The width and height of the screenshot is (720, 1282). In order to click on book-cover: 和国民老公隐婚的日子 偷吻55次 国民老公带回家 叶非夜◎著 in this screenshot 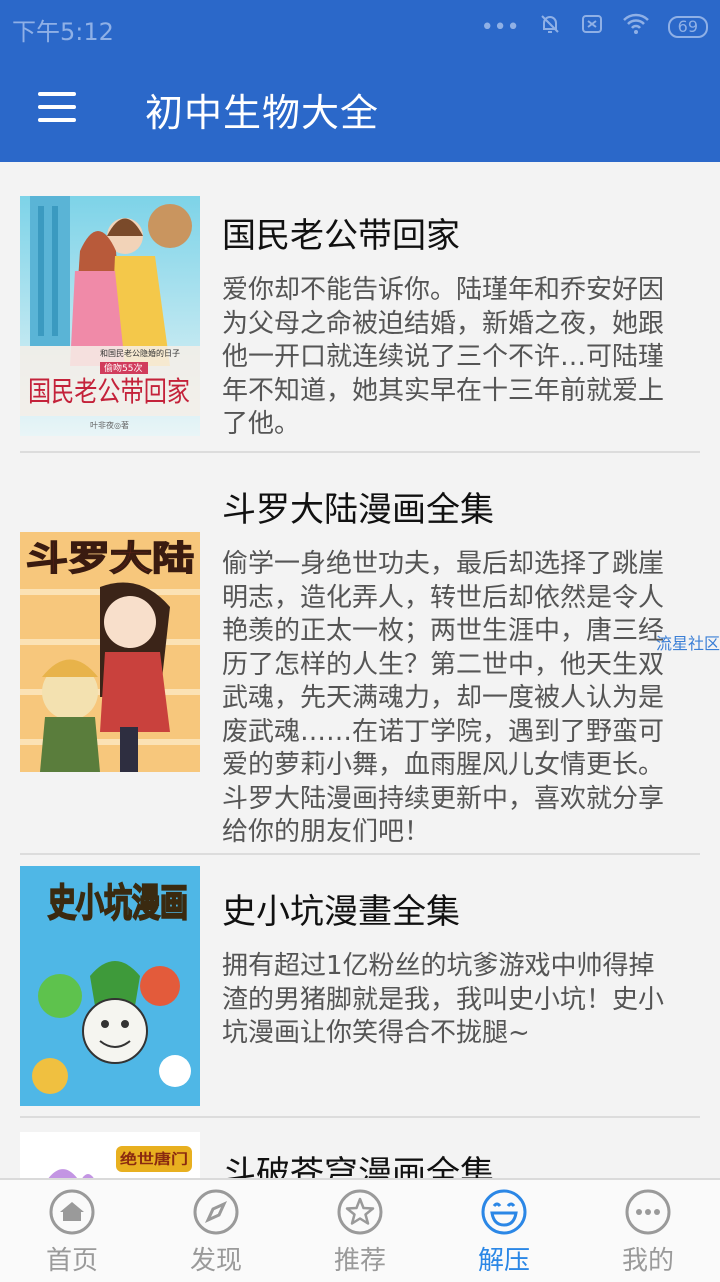, I will do `click(110, 316)`.